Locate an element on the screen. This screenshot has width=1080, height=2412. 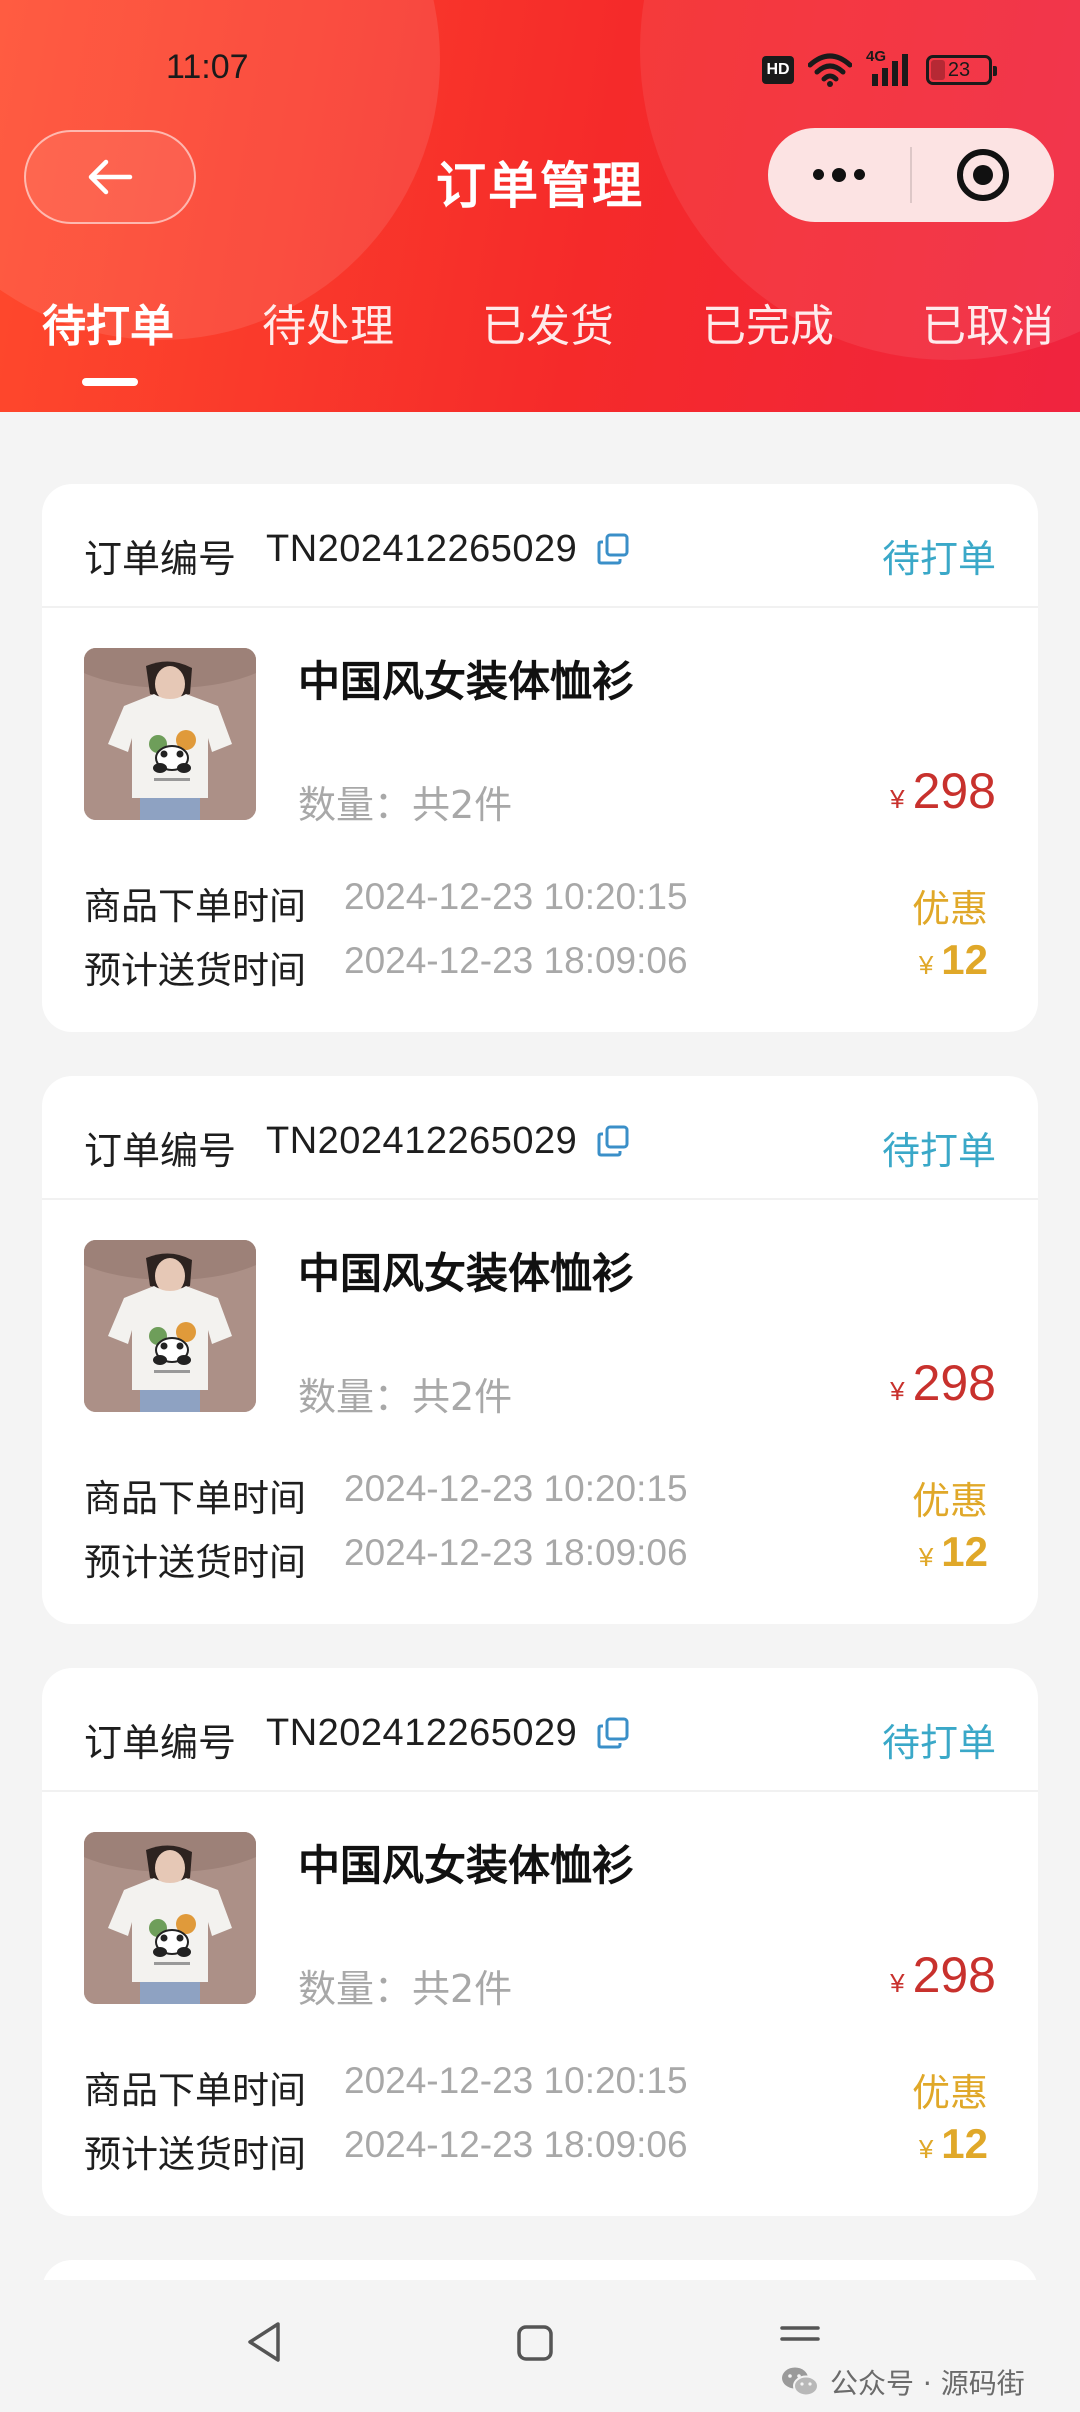
tab-completed: 已完成 is located at coordinates (768, 322).